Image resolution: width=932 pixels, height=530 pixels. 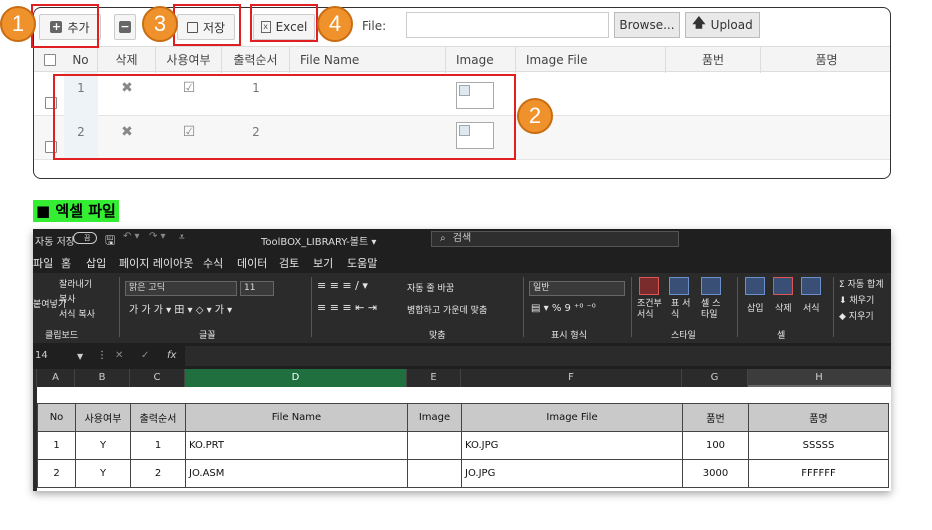 What do you see at coordinates (125, 27) in the screenshot?
I see `delete-row-button: −` at bounding box center [125, 27].